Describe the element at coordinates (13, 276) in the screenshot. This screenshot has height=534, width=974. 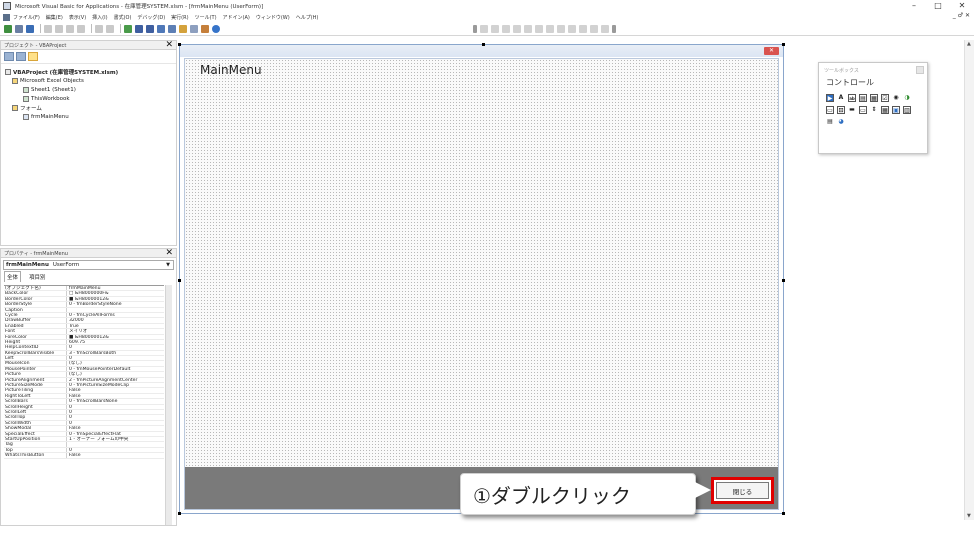
I see `tab-alphabetic: 全体` at that location.